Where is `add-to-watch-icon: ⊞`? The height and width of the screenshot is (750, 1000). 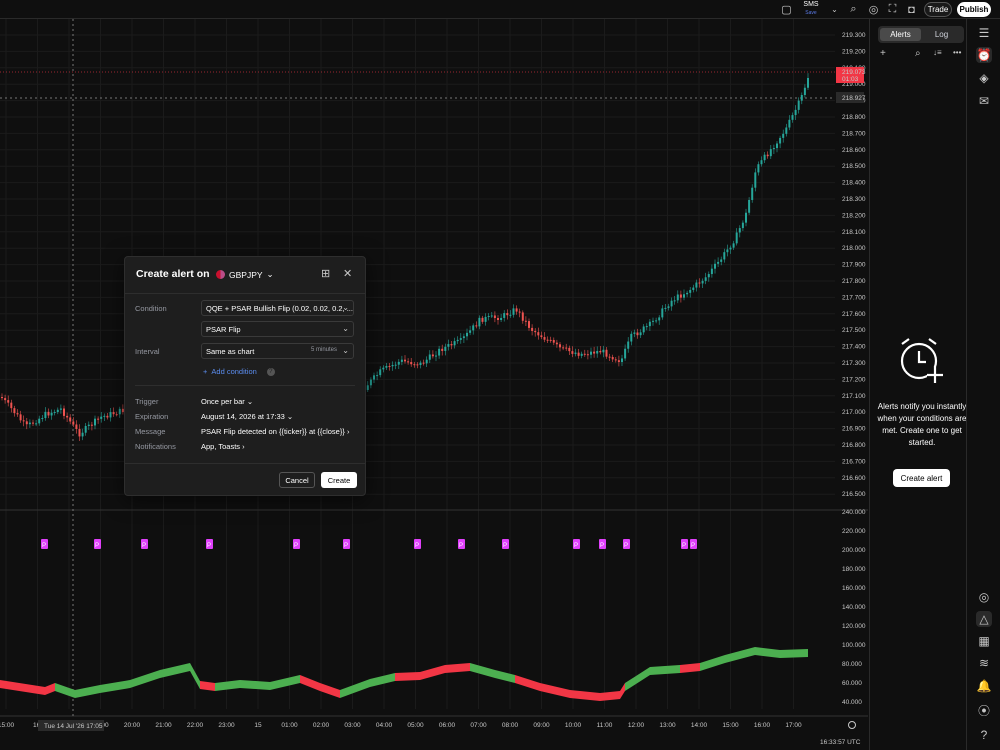
add-to-watch-icon: ⊞ is located at coordinates (325, 273).